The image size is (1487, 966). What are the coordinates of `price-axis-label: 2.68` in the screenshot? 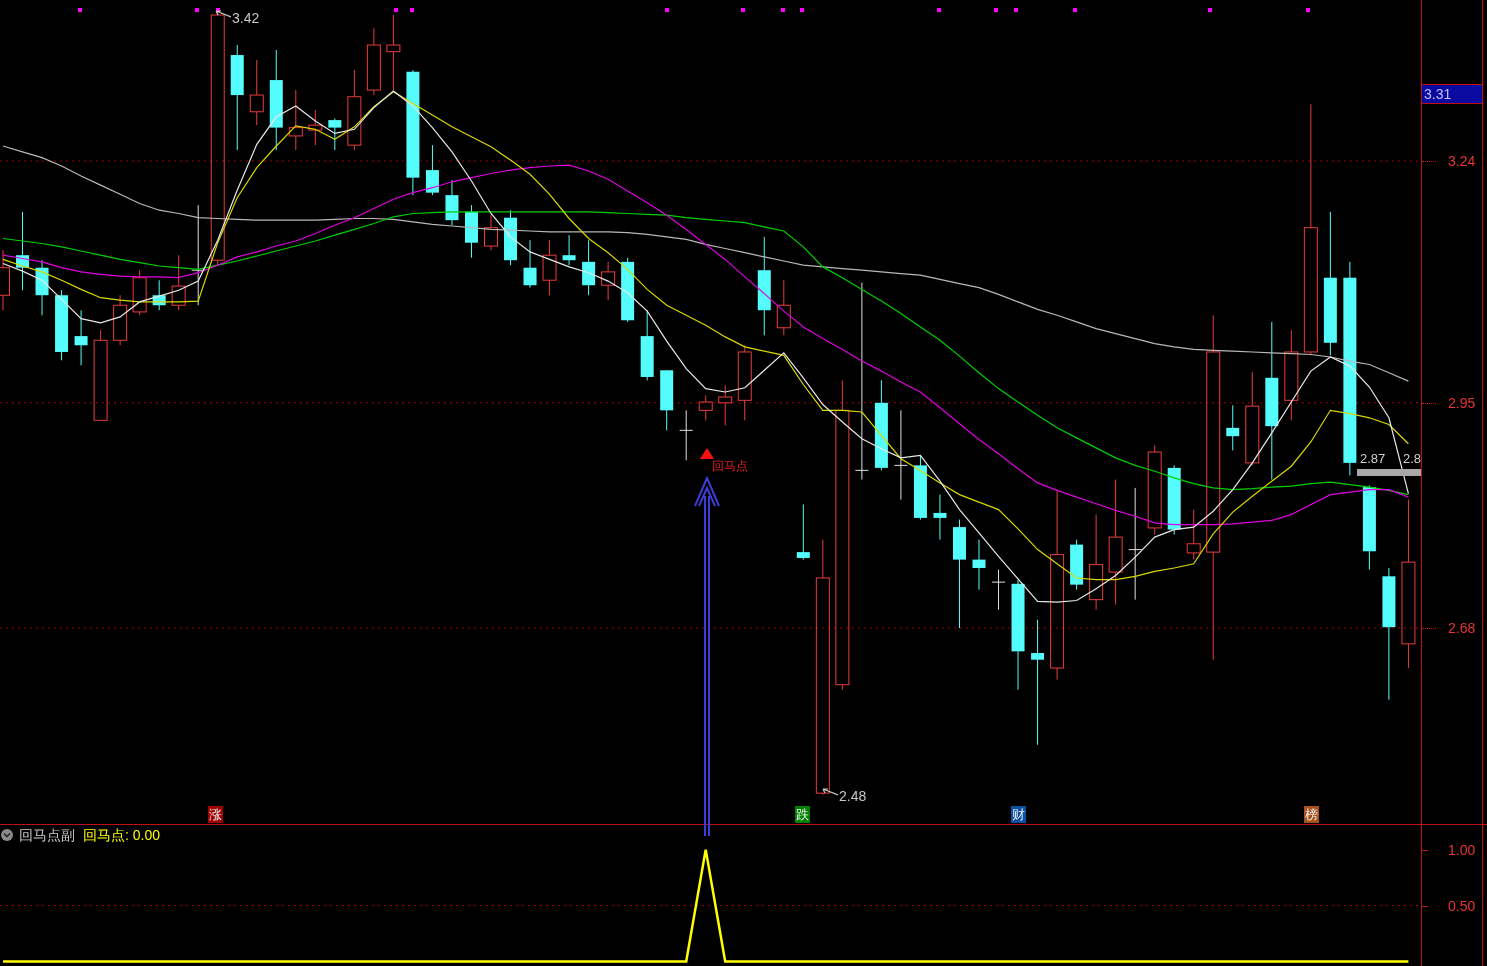 It's located at (1462, 628).